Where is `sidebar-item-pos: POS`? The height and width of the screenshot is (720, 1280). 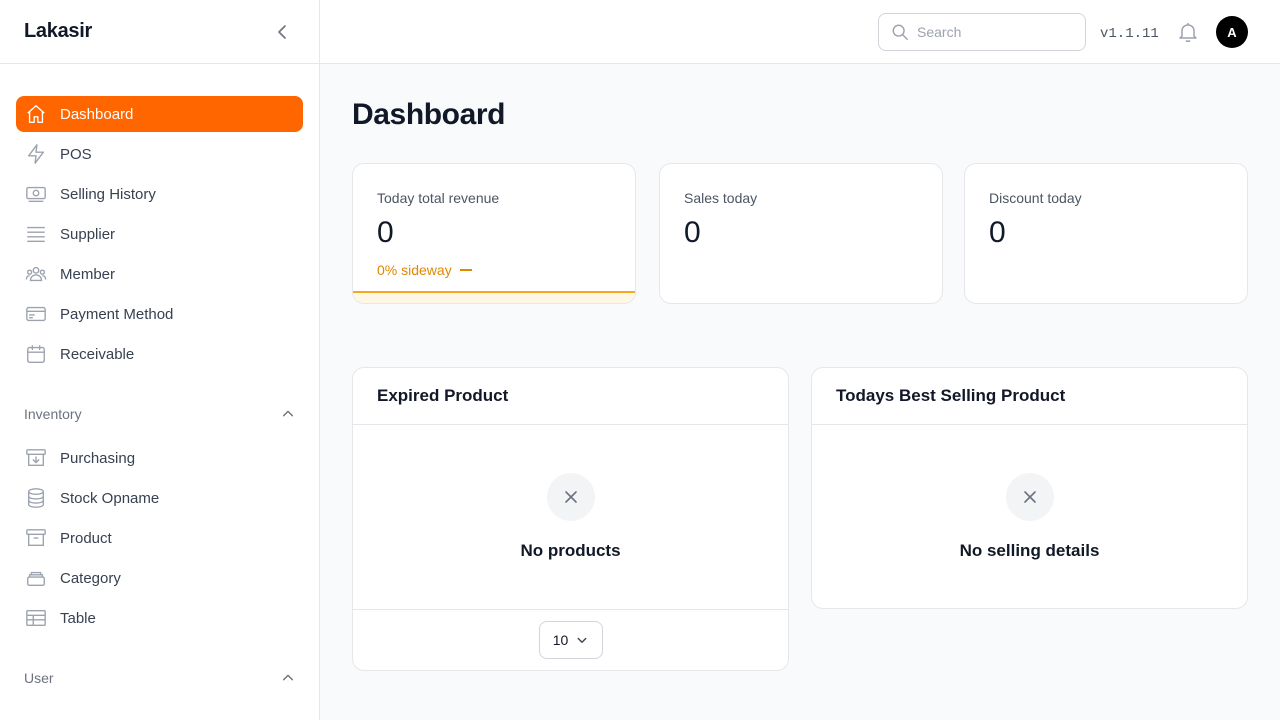 sidebar-item-pos: POS is located at coordinates (159, 154).